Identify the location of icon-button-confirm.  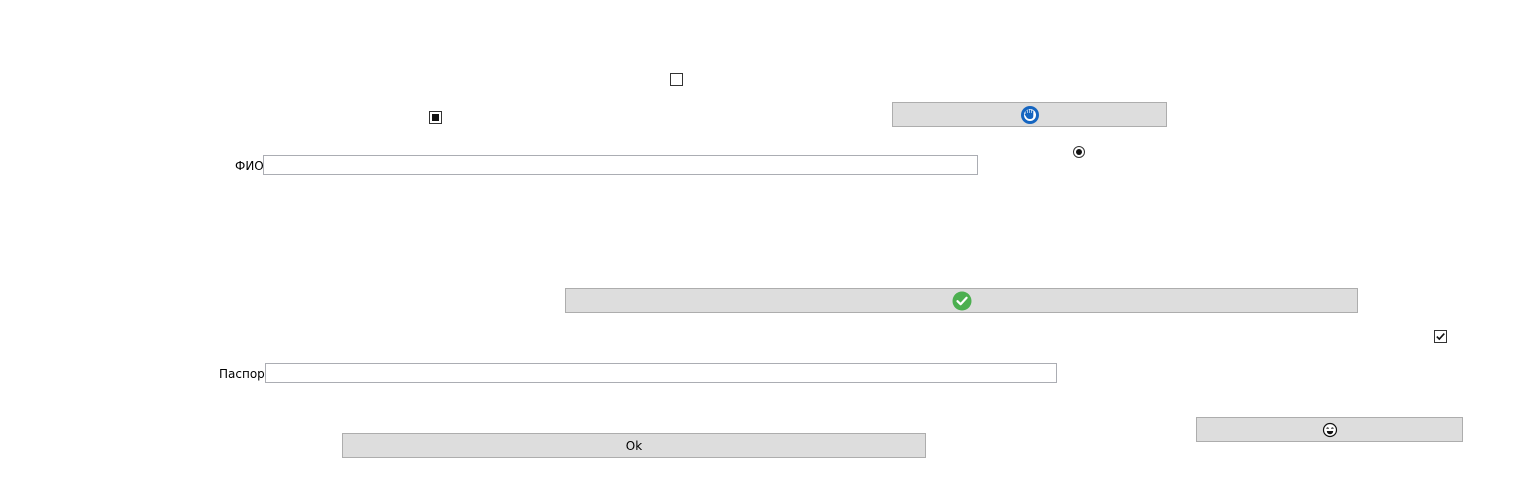
(961, 300).